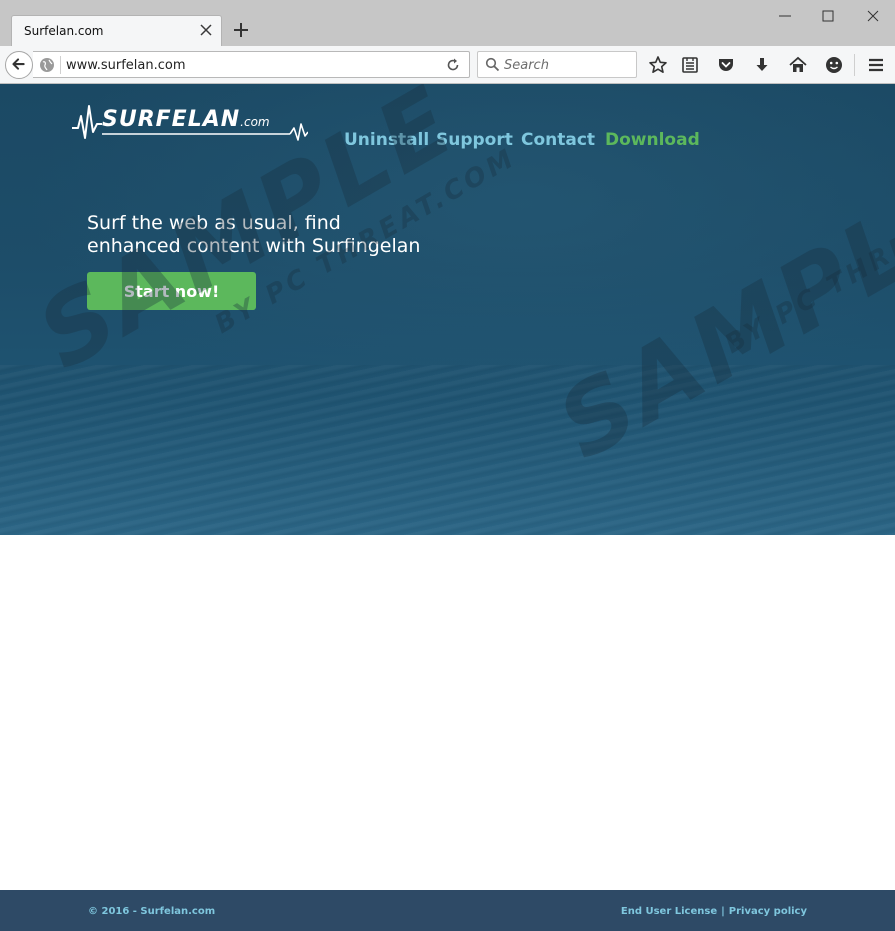 This screenshot has height=931, width=895. I want to click on url-separator, so click(60, 65).